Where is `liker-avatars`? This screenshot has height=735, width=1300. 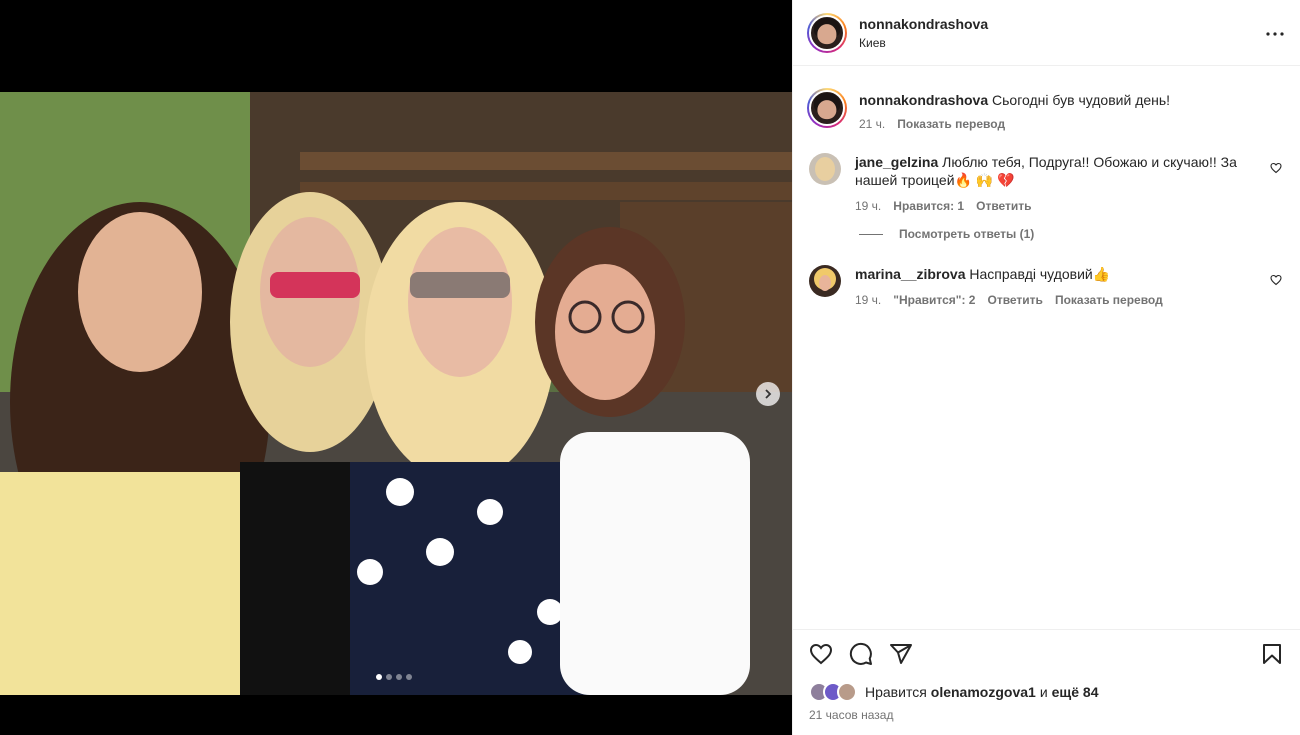 liker-avatars is located at coordinates (833, 692).